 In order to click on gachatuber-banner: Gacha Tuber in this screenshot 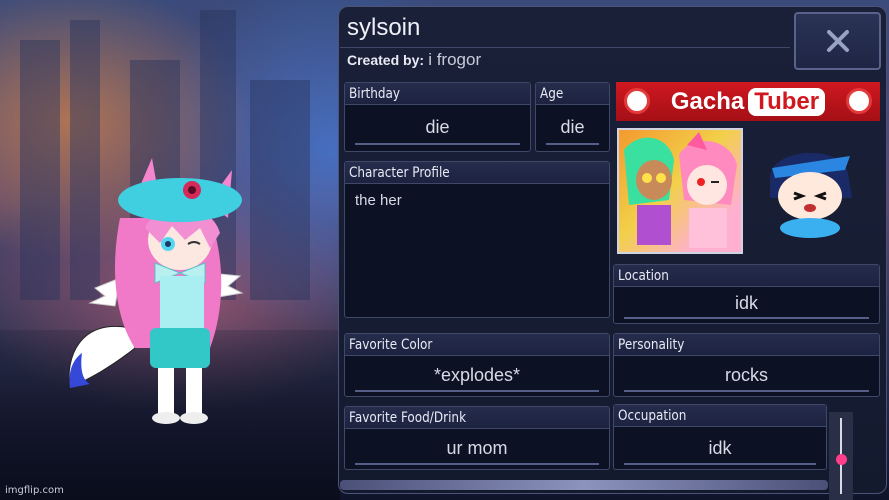, I will do `click(748, 101)`.